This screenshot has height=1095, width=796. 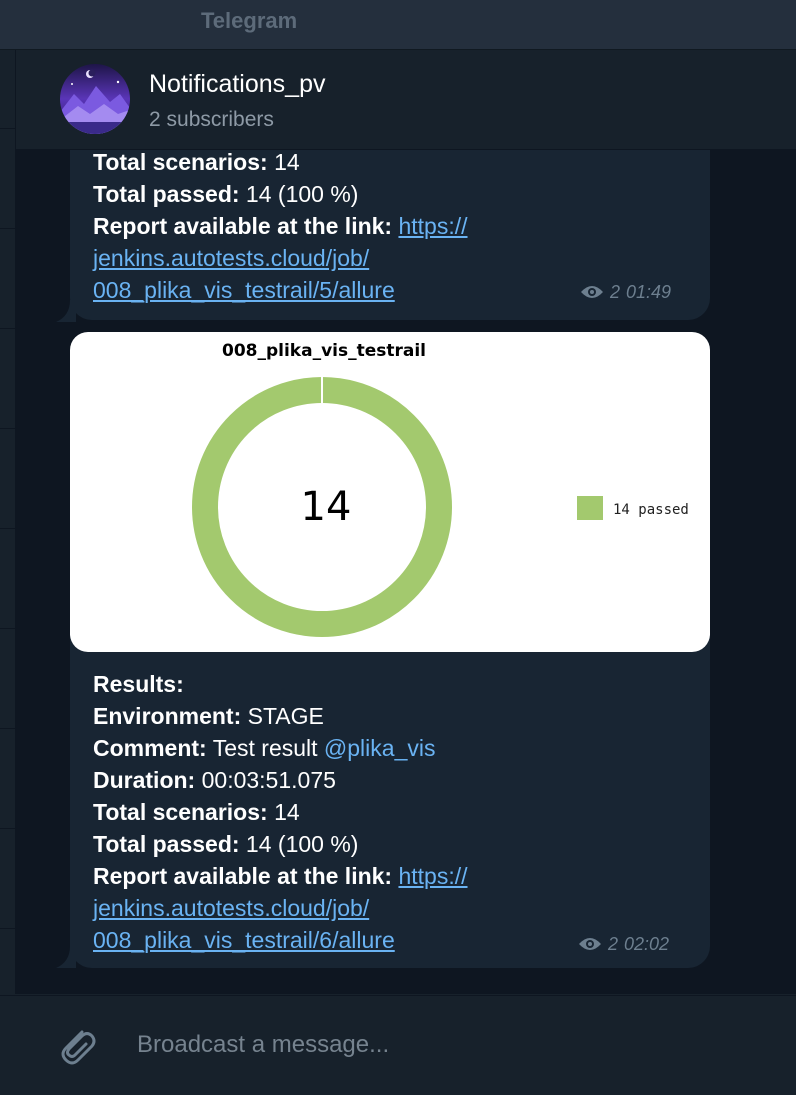 What do you see at coordinates (406, 100) in the screenshot?
I see `channel-header: Notifications_pv 2 subscribers` at bounding box center [406, 100].